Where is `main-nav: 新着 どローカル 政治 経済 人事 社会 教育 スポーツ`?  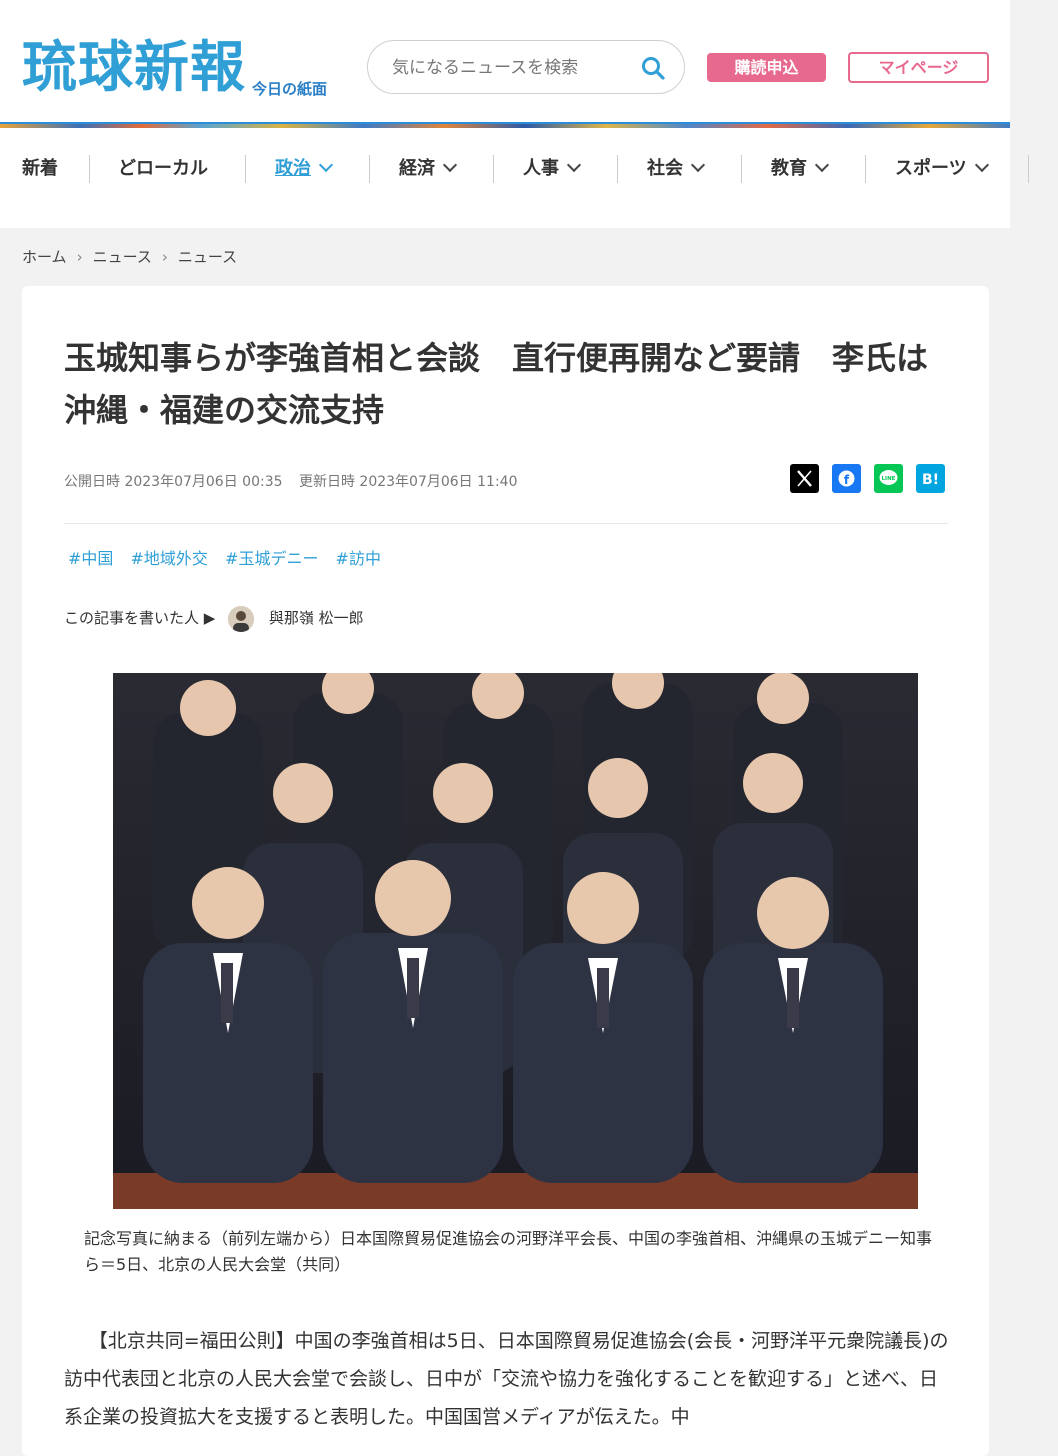 main-nav: 新着 どローカル 政治 経済 人事 社会 教育 スポーツ is located at coordinates (529, 169).